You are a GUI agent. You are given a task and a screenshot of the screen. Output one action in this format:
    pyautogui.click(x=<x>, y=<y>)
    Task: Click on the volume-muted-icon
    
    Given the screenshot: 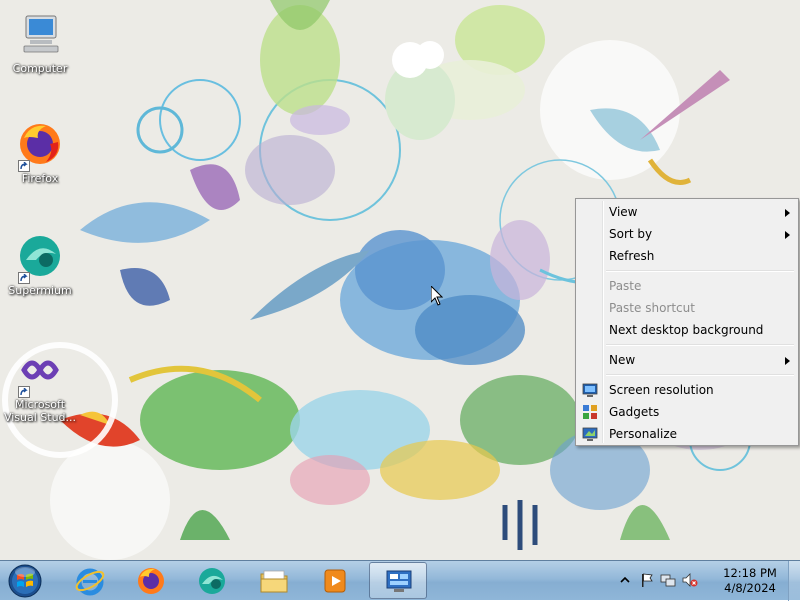 What is the action you would take?
    pyautogui.click(x=690, y=580)
    